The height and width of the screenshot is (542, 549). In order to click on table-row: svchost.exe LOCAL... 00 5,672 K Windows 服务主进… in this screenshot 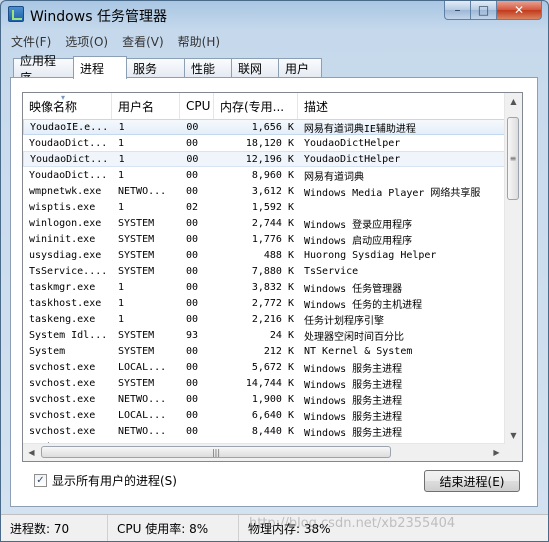, I will do `click(264, 367)`.